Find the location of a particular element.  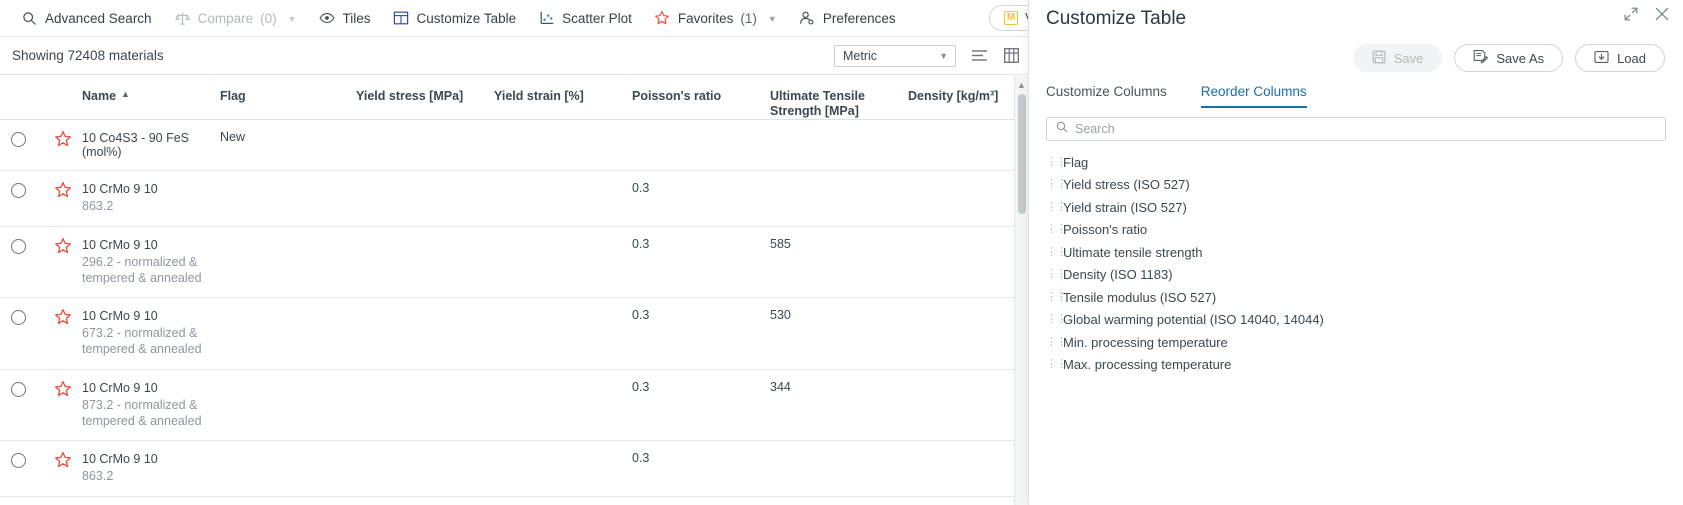

search-icon is located at coordinates (1062, 129).